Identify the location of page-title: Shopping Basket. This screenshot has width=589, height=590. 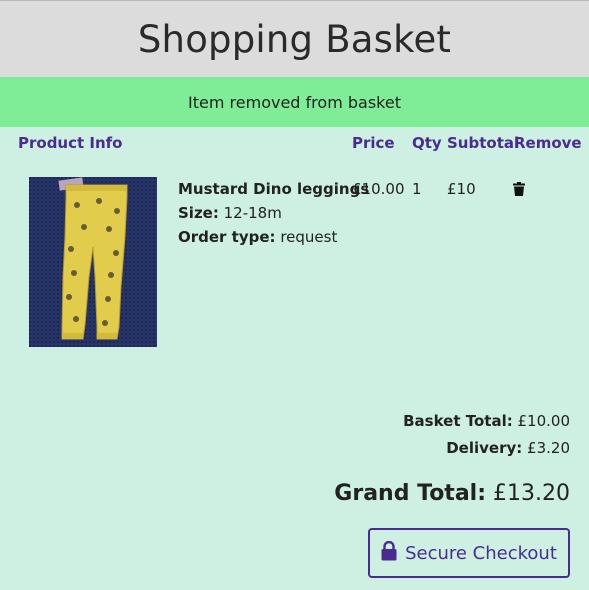
(294, 39).